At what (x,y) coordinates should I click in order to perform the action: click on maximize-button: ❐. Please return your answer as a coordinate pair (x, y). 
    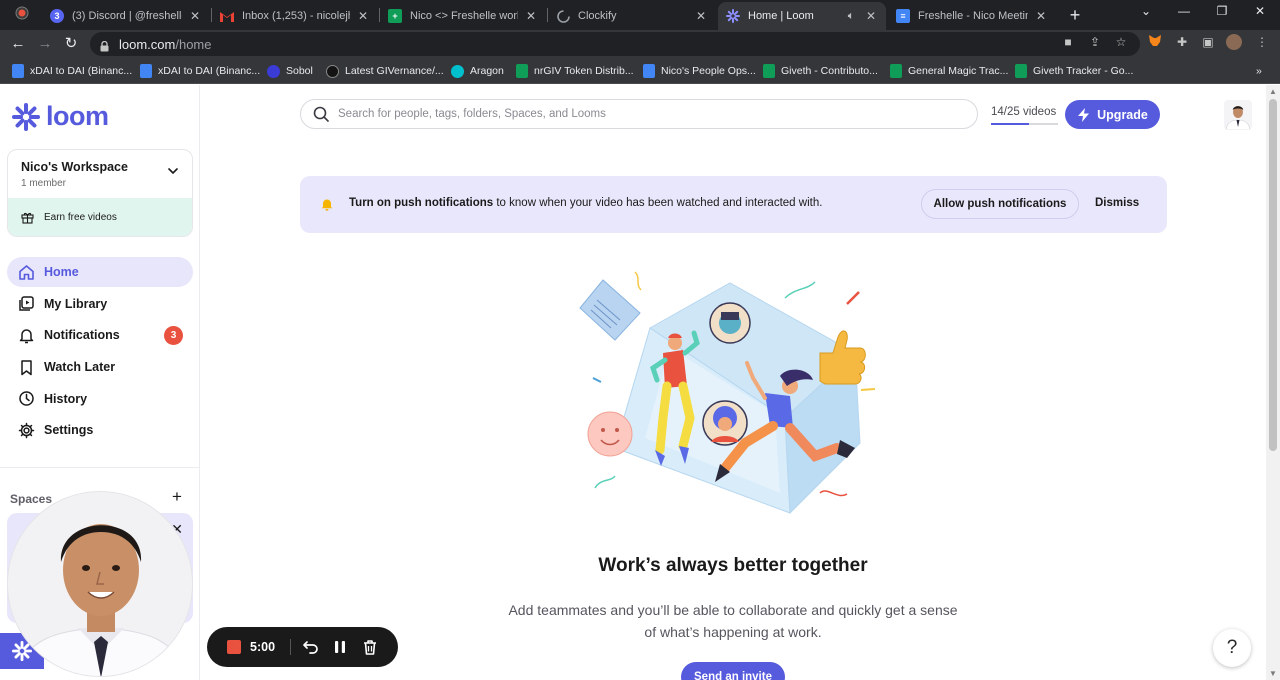
    Looking at the image, I should click on (1222, 11).